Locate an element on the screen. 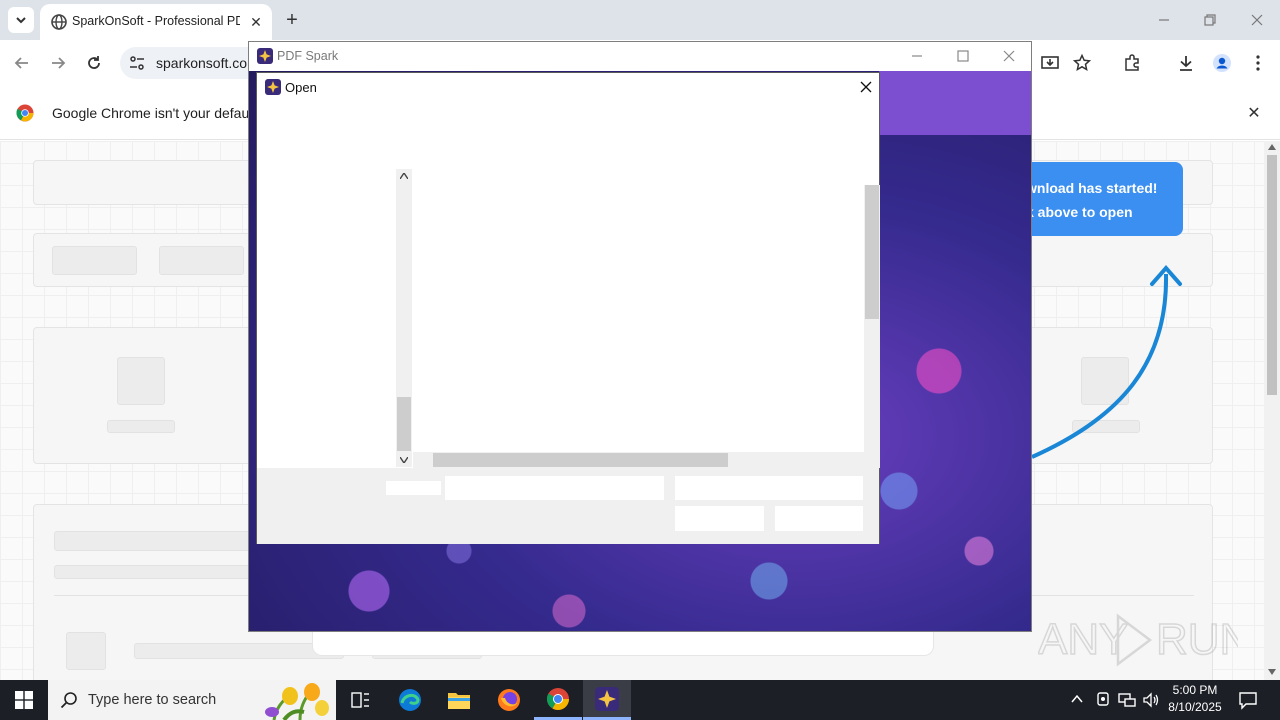  tab-title: SparkOnSoft - Professional PDF is located at coordinates (156, 21).